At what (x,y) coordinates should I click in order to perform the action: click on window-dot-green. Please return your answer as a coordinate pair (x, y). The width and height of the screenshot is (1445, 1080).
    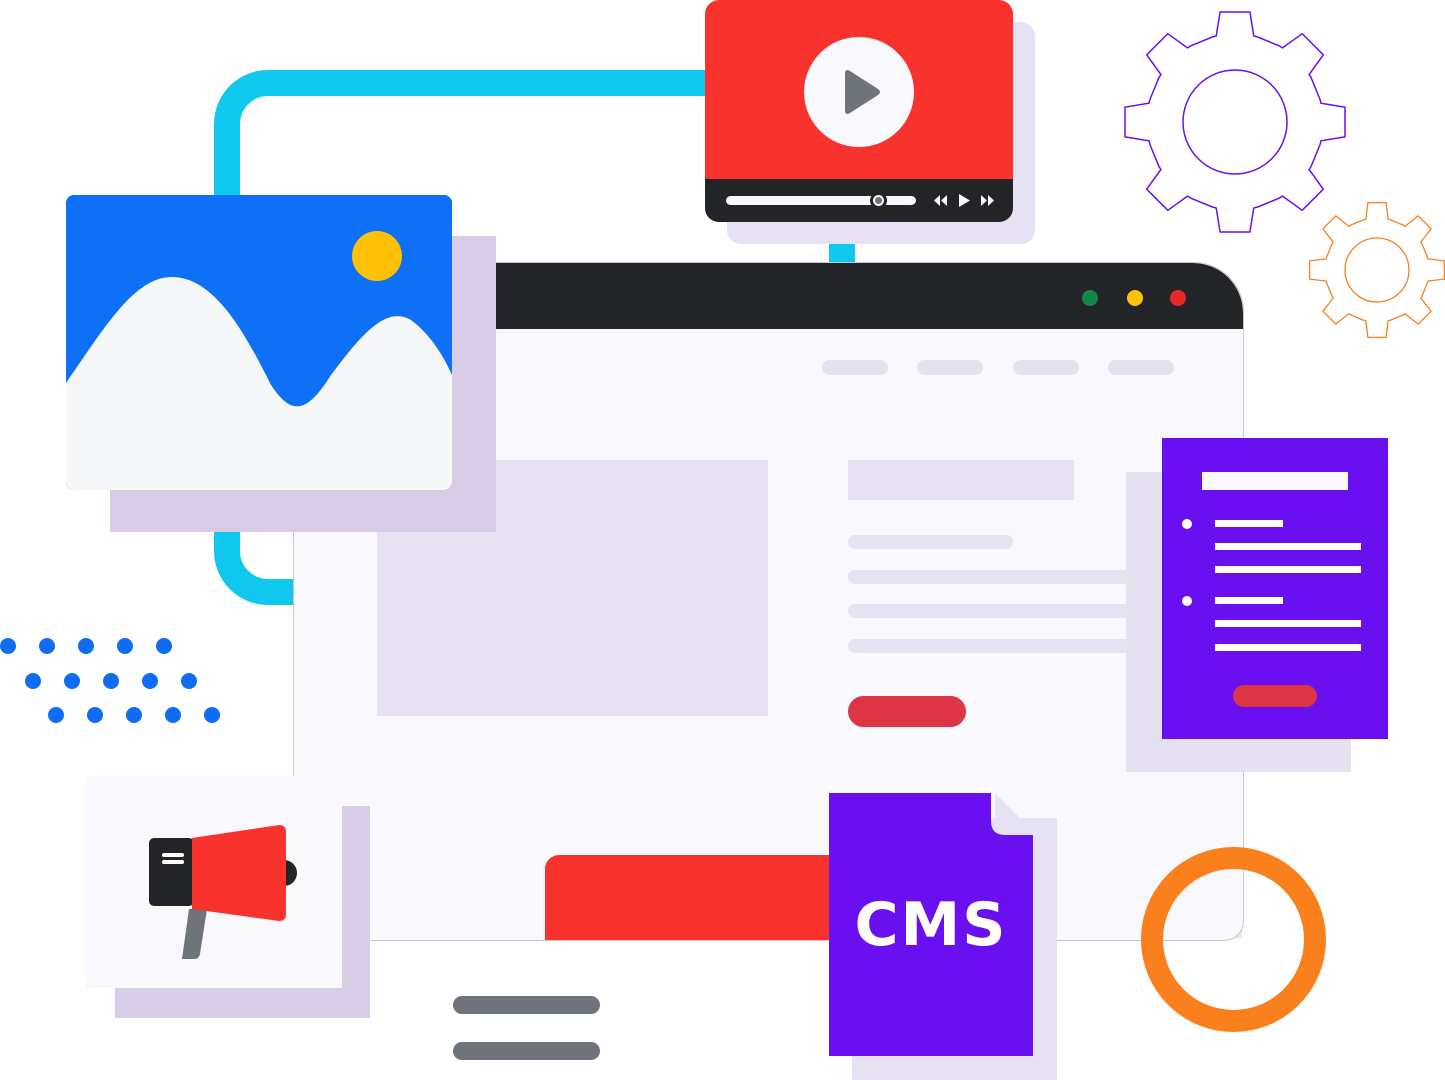
    Looking at the image, I should click on (1090, 298).